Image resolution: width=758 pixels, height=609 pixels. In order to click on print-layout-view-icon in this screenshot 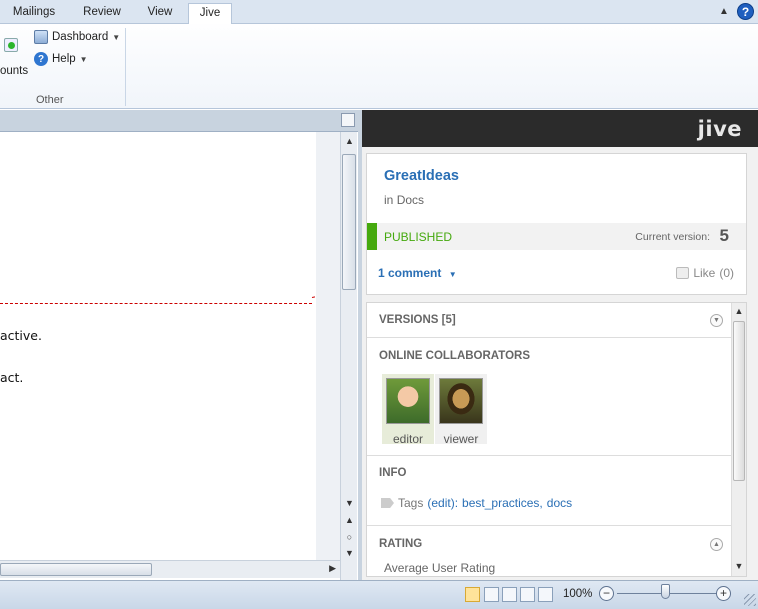, I will do `click(472, 594)`.